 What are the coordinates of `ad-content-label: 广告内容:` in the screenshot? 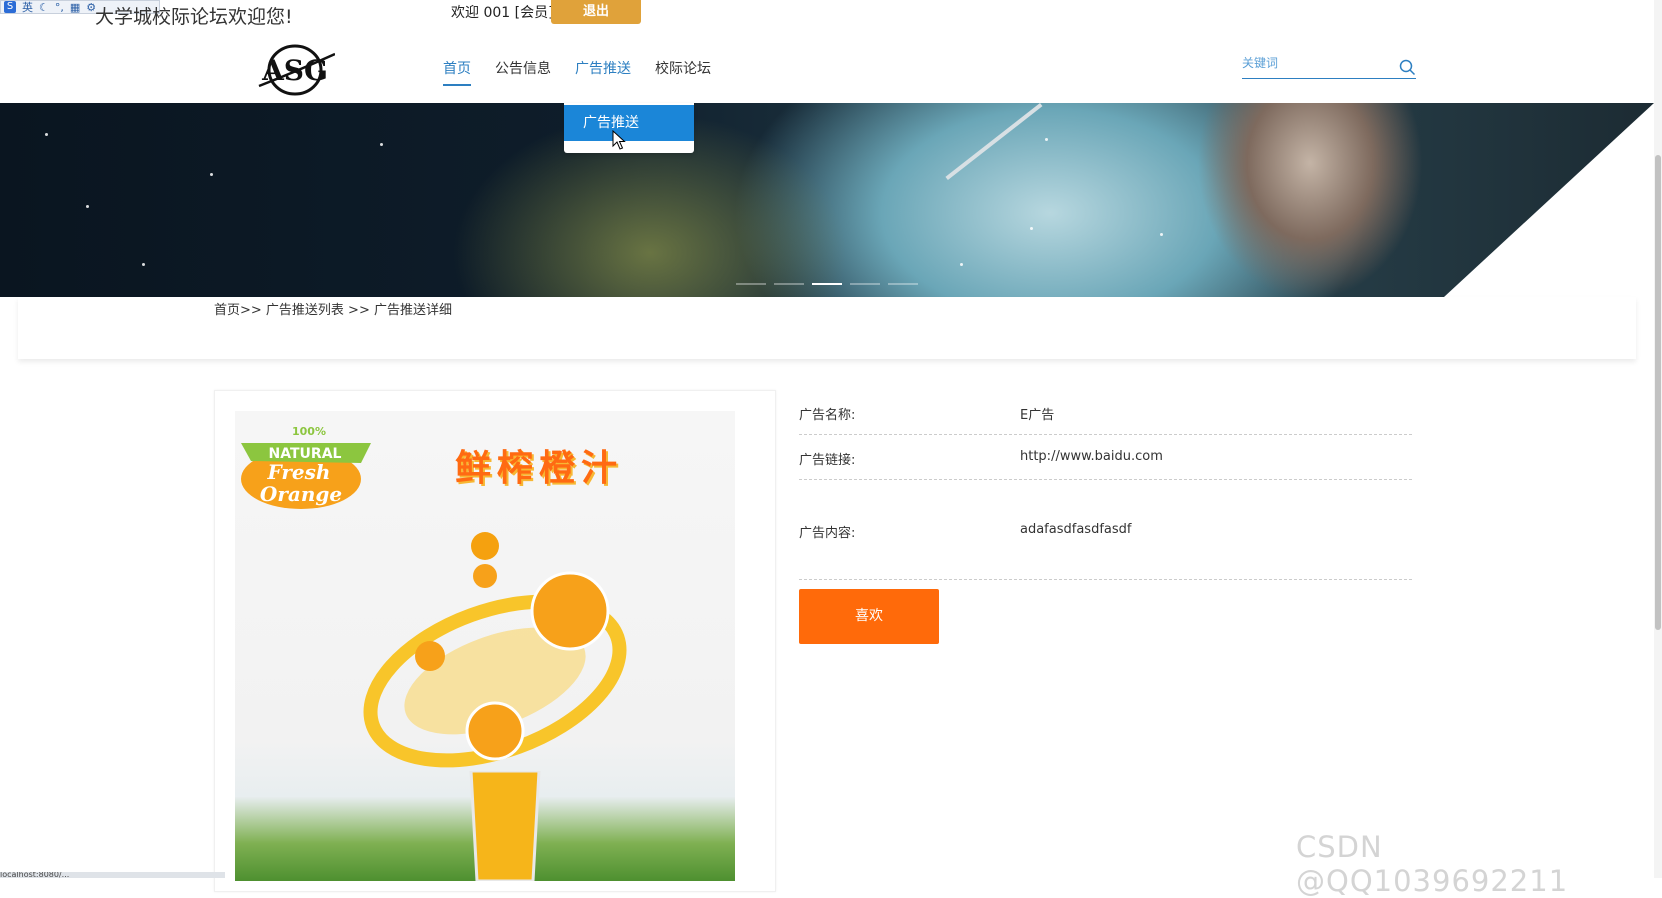 It's located at (827, 533).